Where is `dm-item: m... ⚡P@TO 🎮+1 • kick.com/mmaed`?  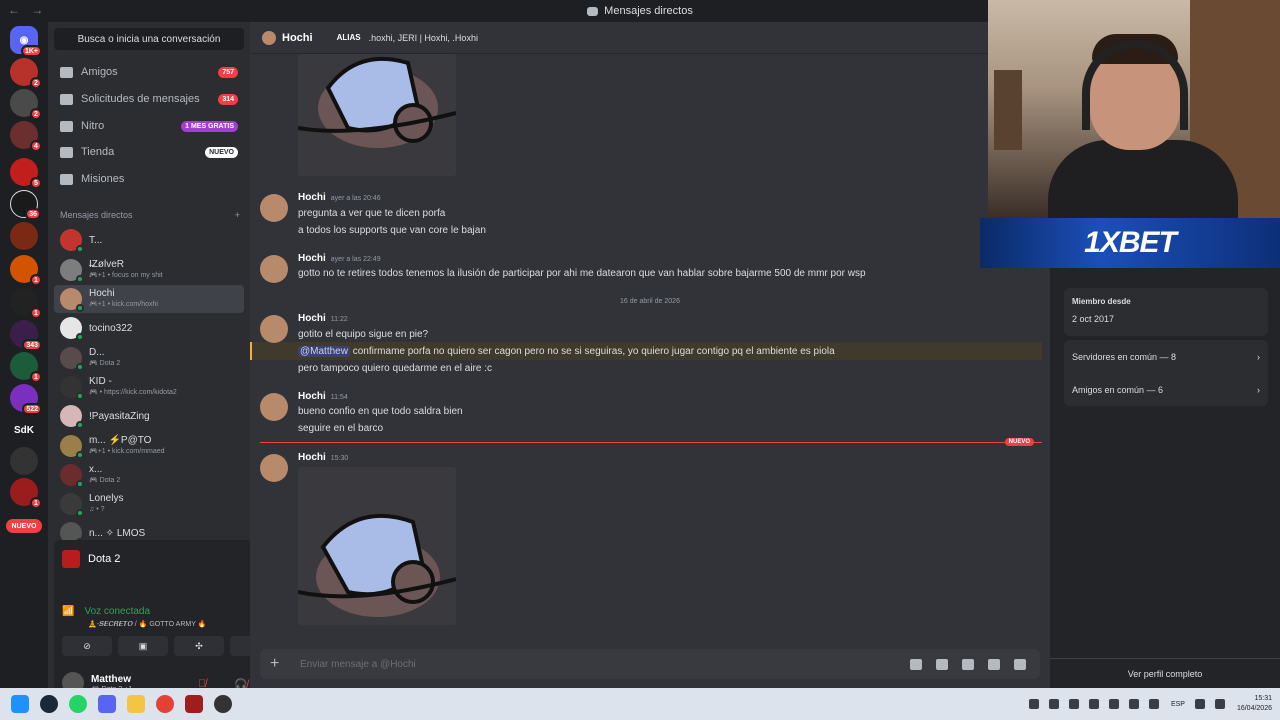 dm-item: m... ⚡P@TO 🎮+1 • kick.com/mmaed is located at coordinates (149, 446).